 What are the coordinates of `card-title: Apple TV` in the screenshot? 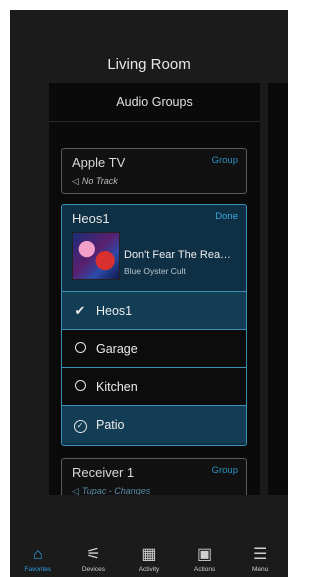 It's located at (99, 162).